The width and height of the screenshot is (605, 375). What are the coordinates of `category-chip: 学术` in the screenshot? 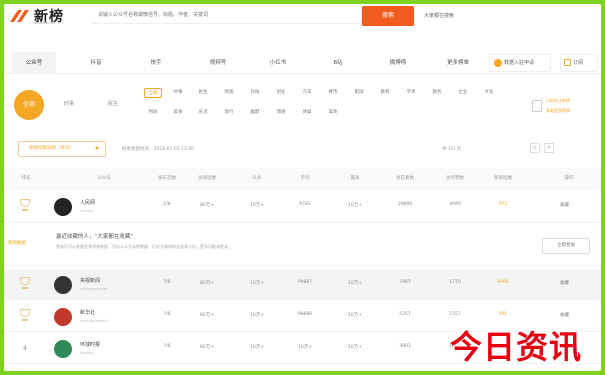 It's located at (411, 93).